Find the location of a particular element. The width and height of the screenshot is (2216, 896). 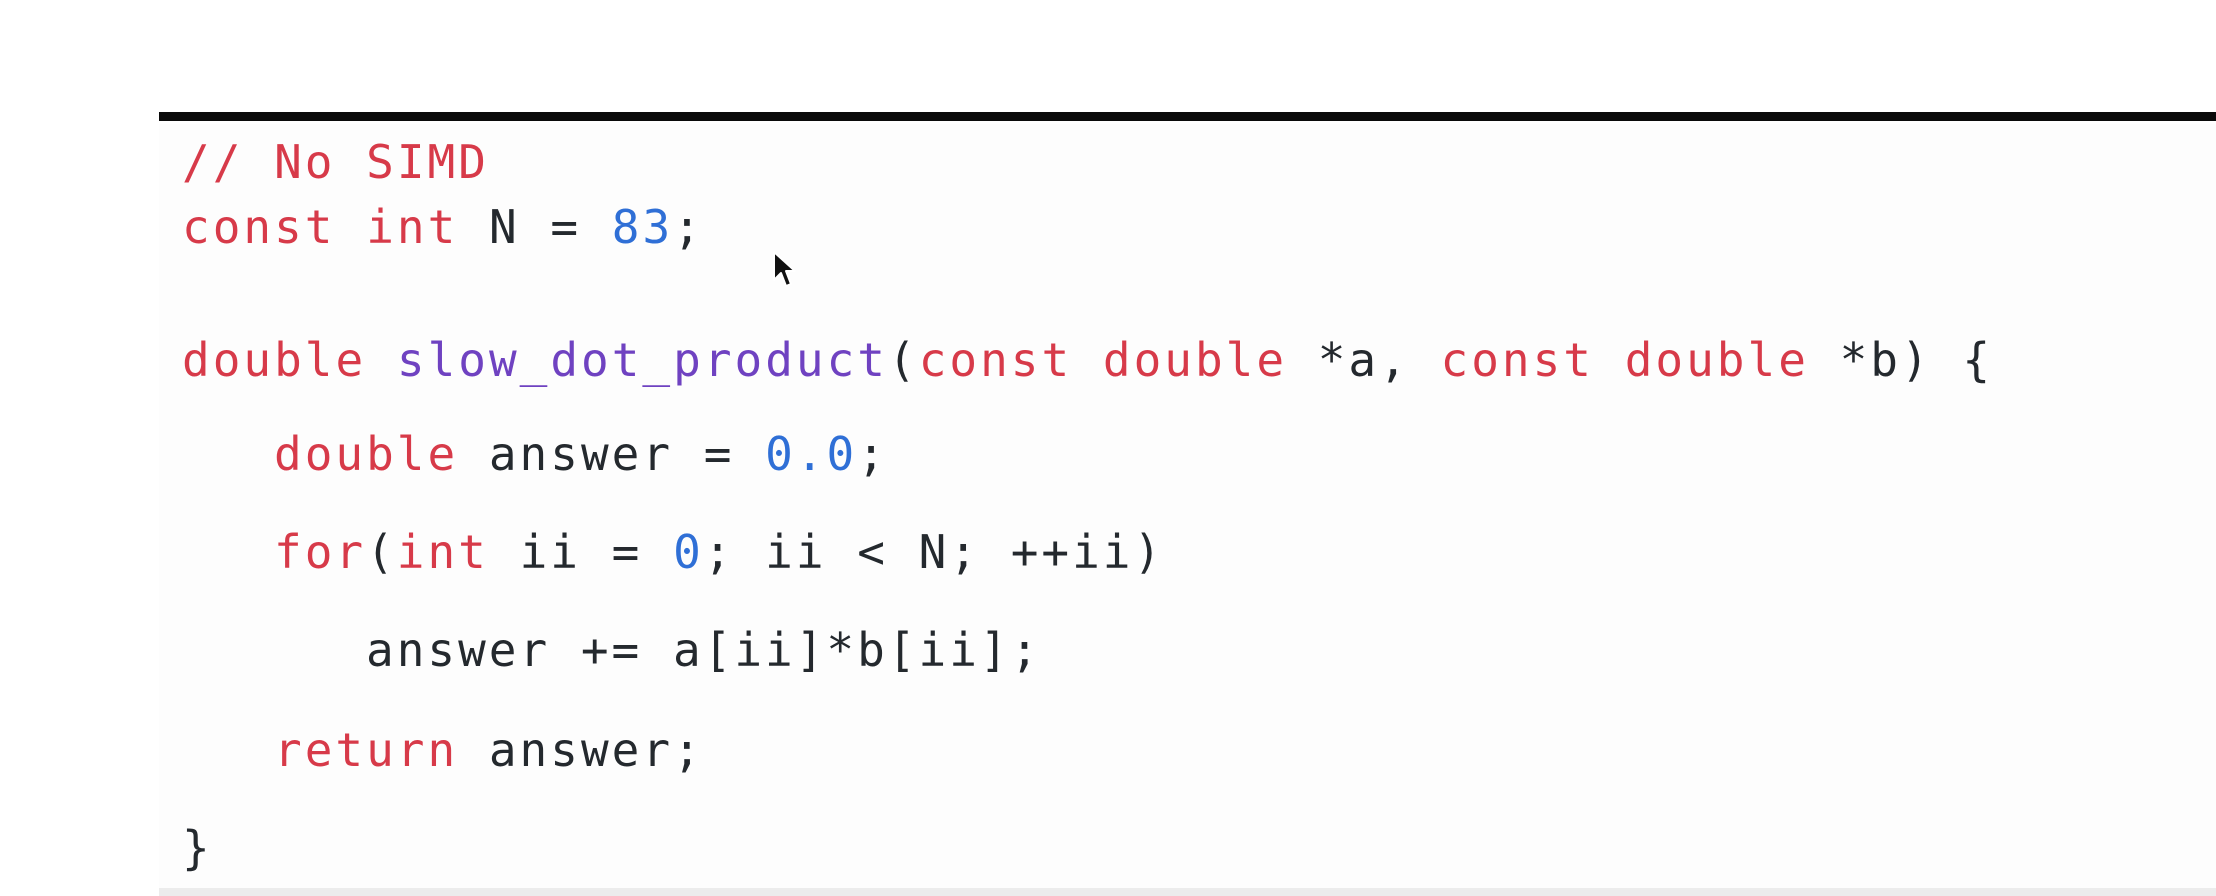

code-line-answer-init: double answer = 0.0; is located at coordinates (581, 454).